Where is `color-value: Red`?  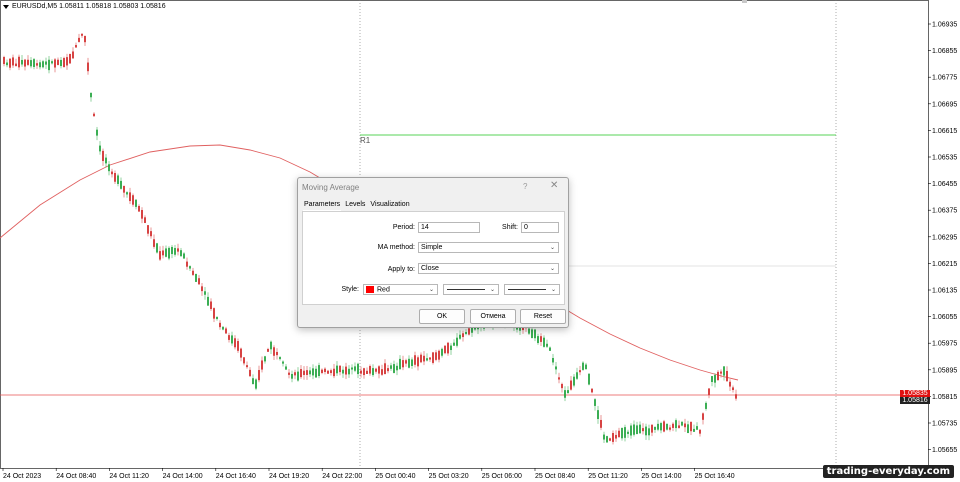 color-value: Red is located at coordinates (383, 290).